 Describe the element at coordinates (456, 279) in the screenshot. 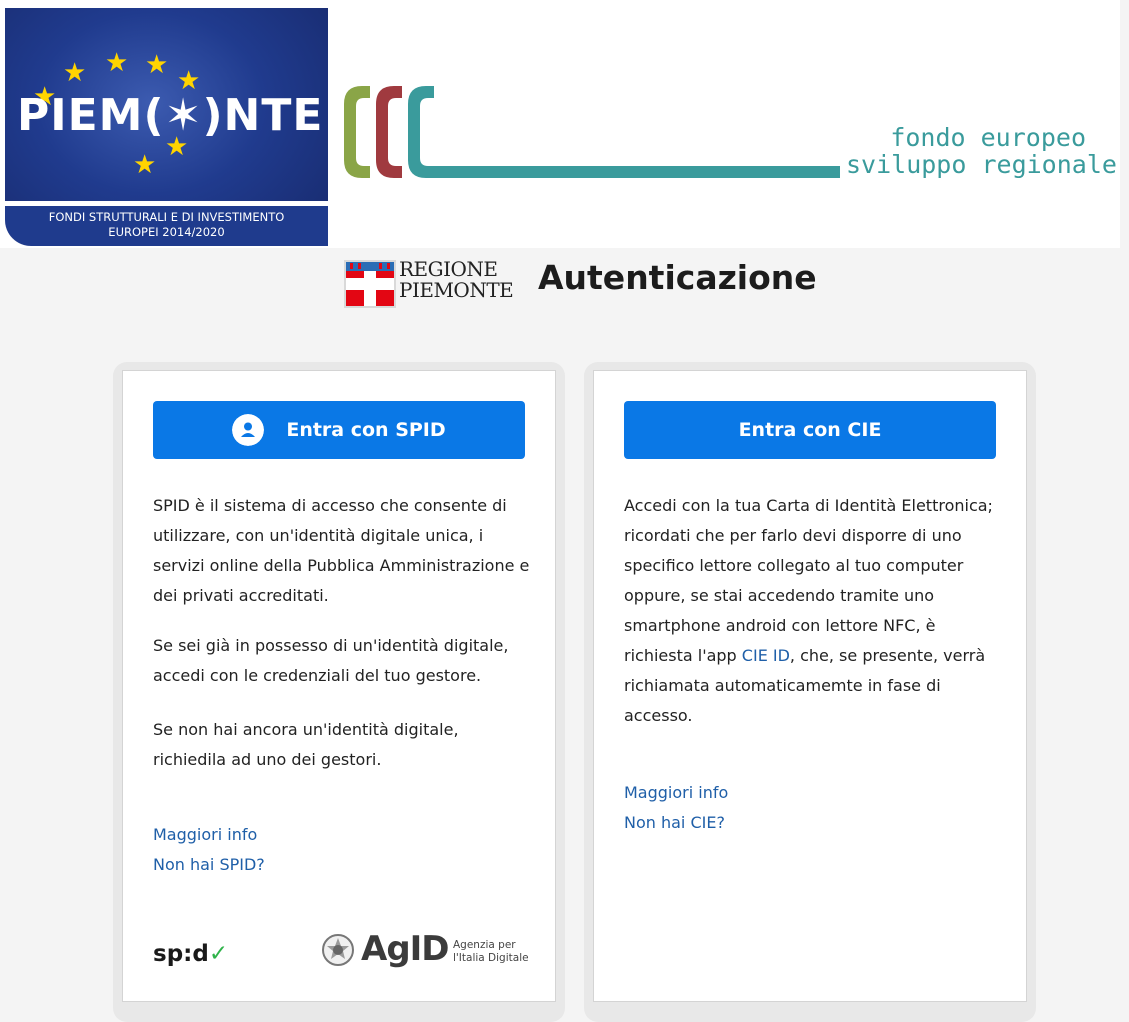

I see `regione-wordmark: REGIONE PIEMONTE` at that location.